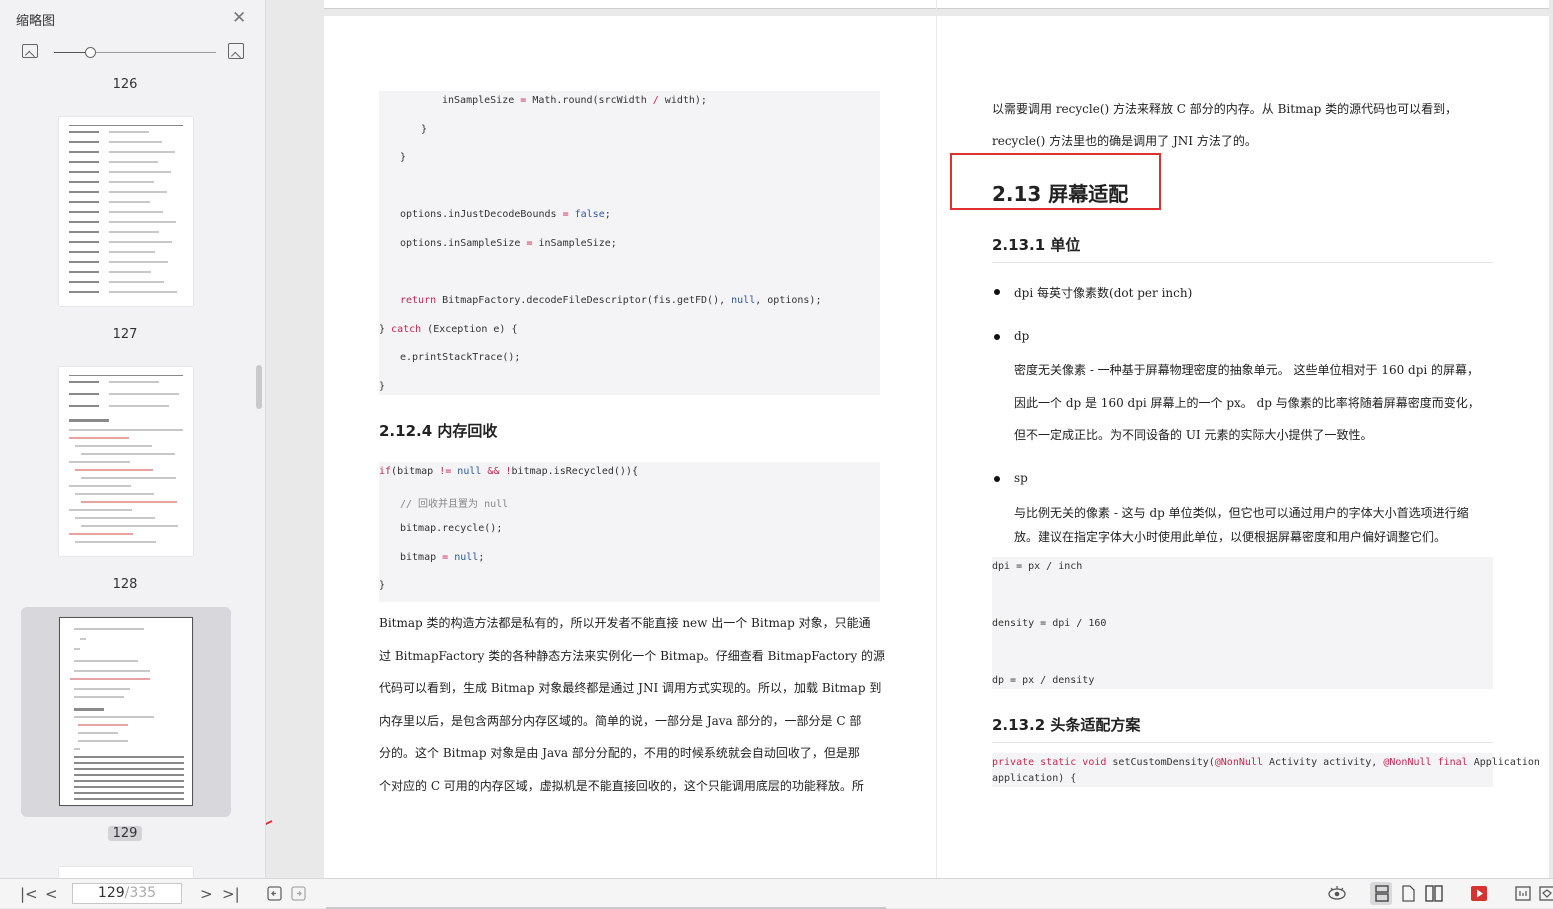  I want to click on code-token: width);, so click(682, 100).